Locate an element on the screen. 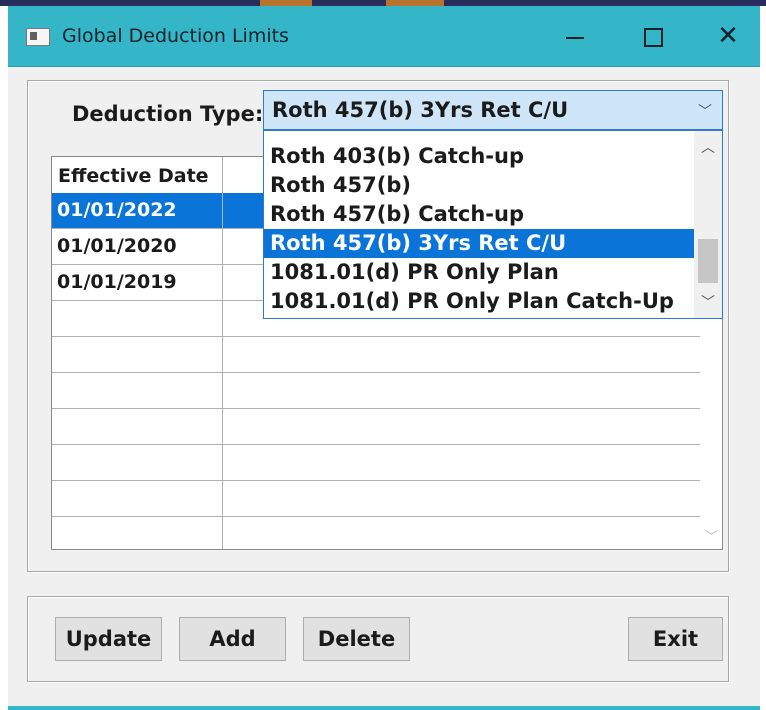 The image size is (766, 710). dropdown-scrollbar: ︿ ﹀ is located at coordinates (708, 224).